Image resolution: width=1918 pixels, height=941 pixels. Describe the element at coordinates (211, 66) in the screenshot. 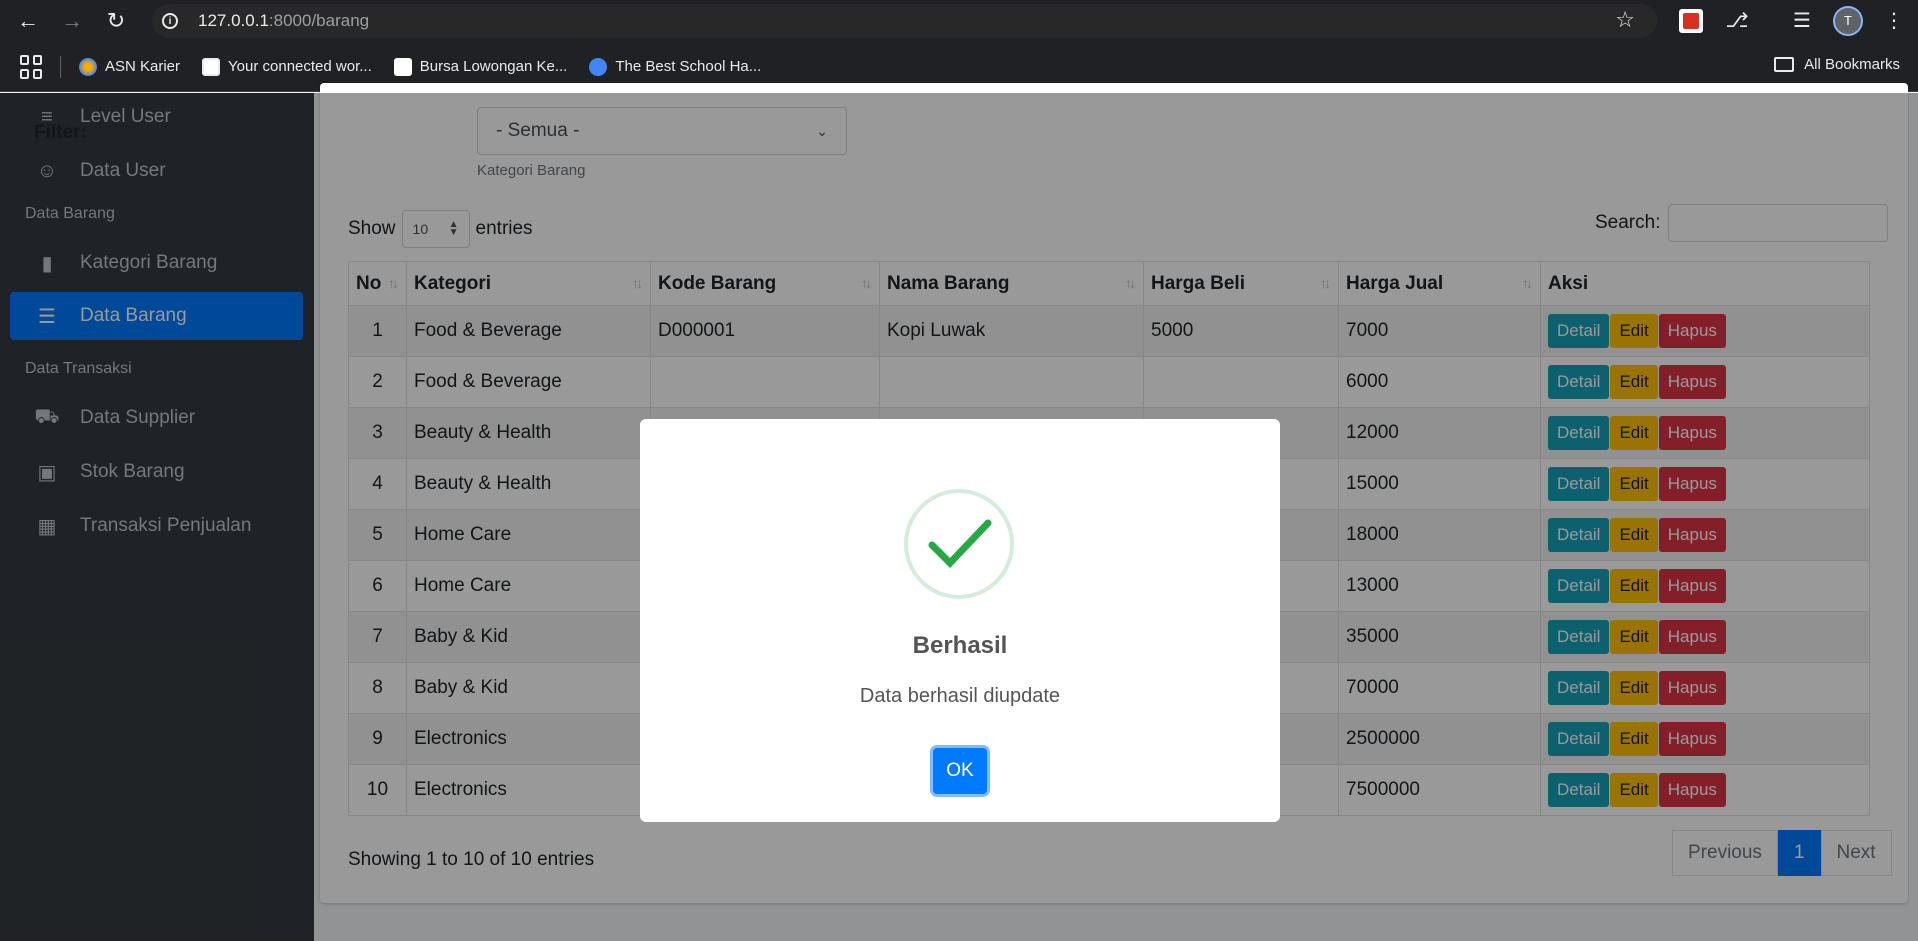

I see `notion-icon` at that location.